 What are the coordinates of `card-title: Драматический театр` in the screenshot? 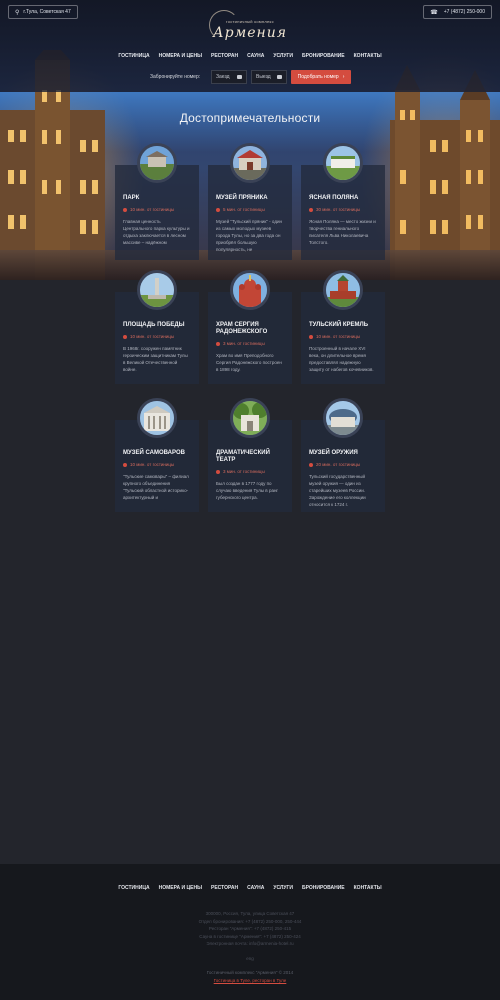 It's located at (243, 456).